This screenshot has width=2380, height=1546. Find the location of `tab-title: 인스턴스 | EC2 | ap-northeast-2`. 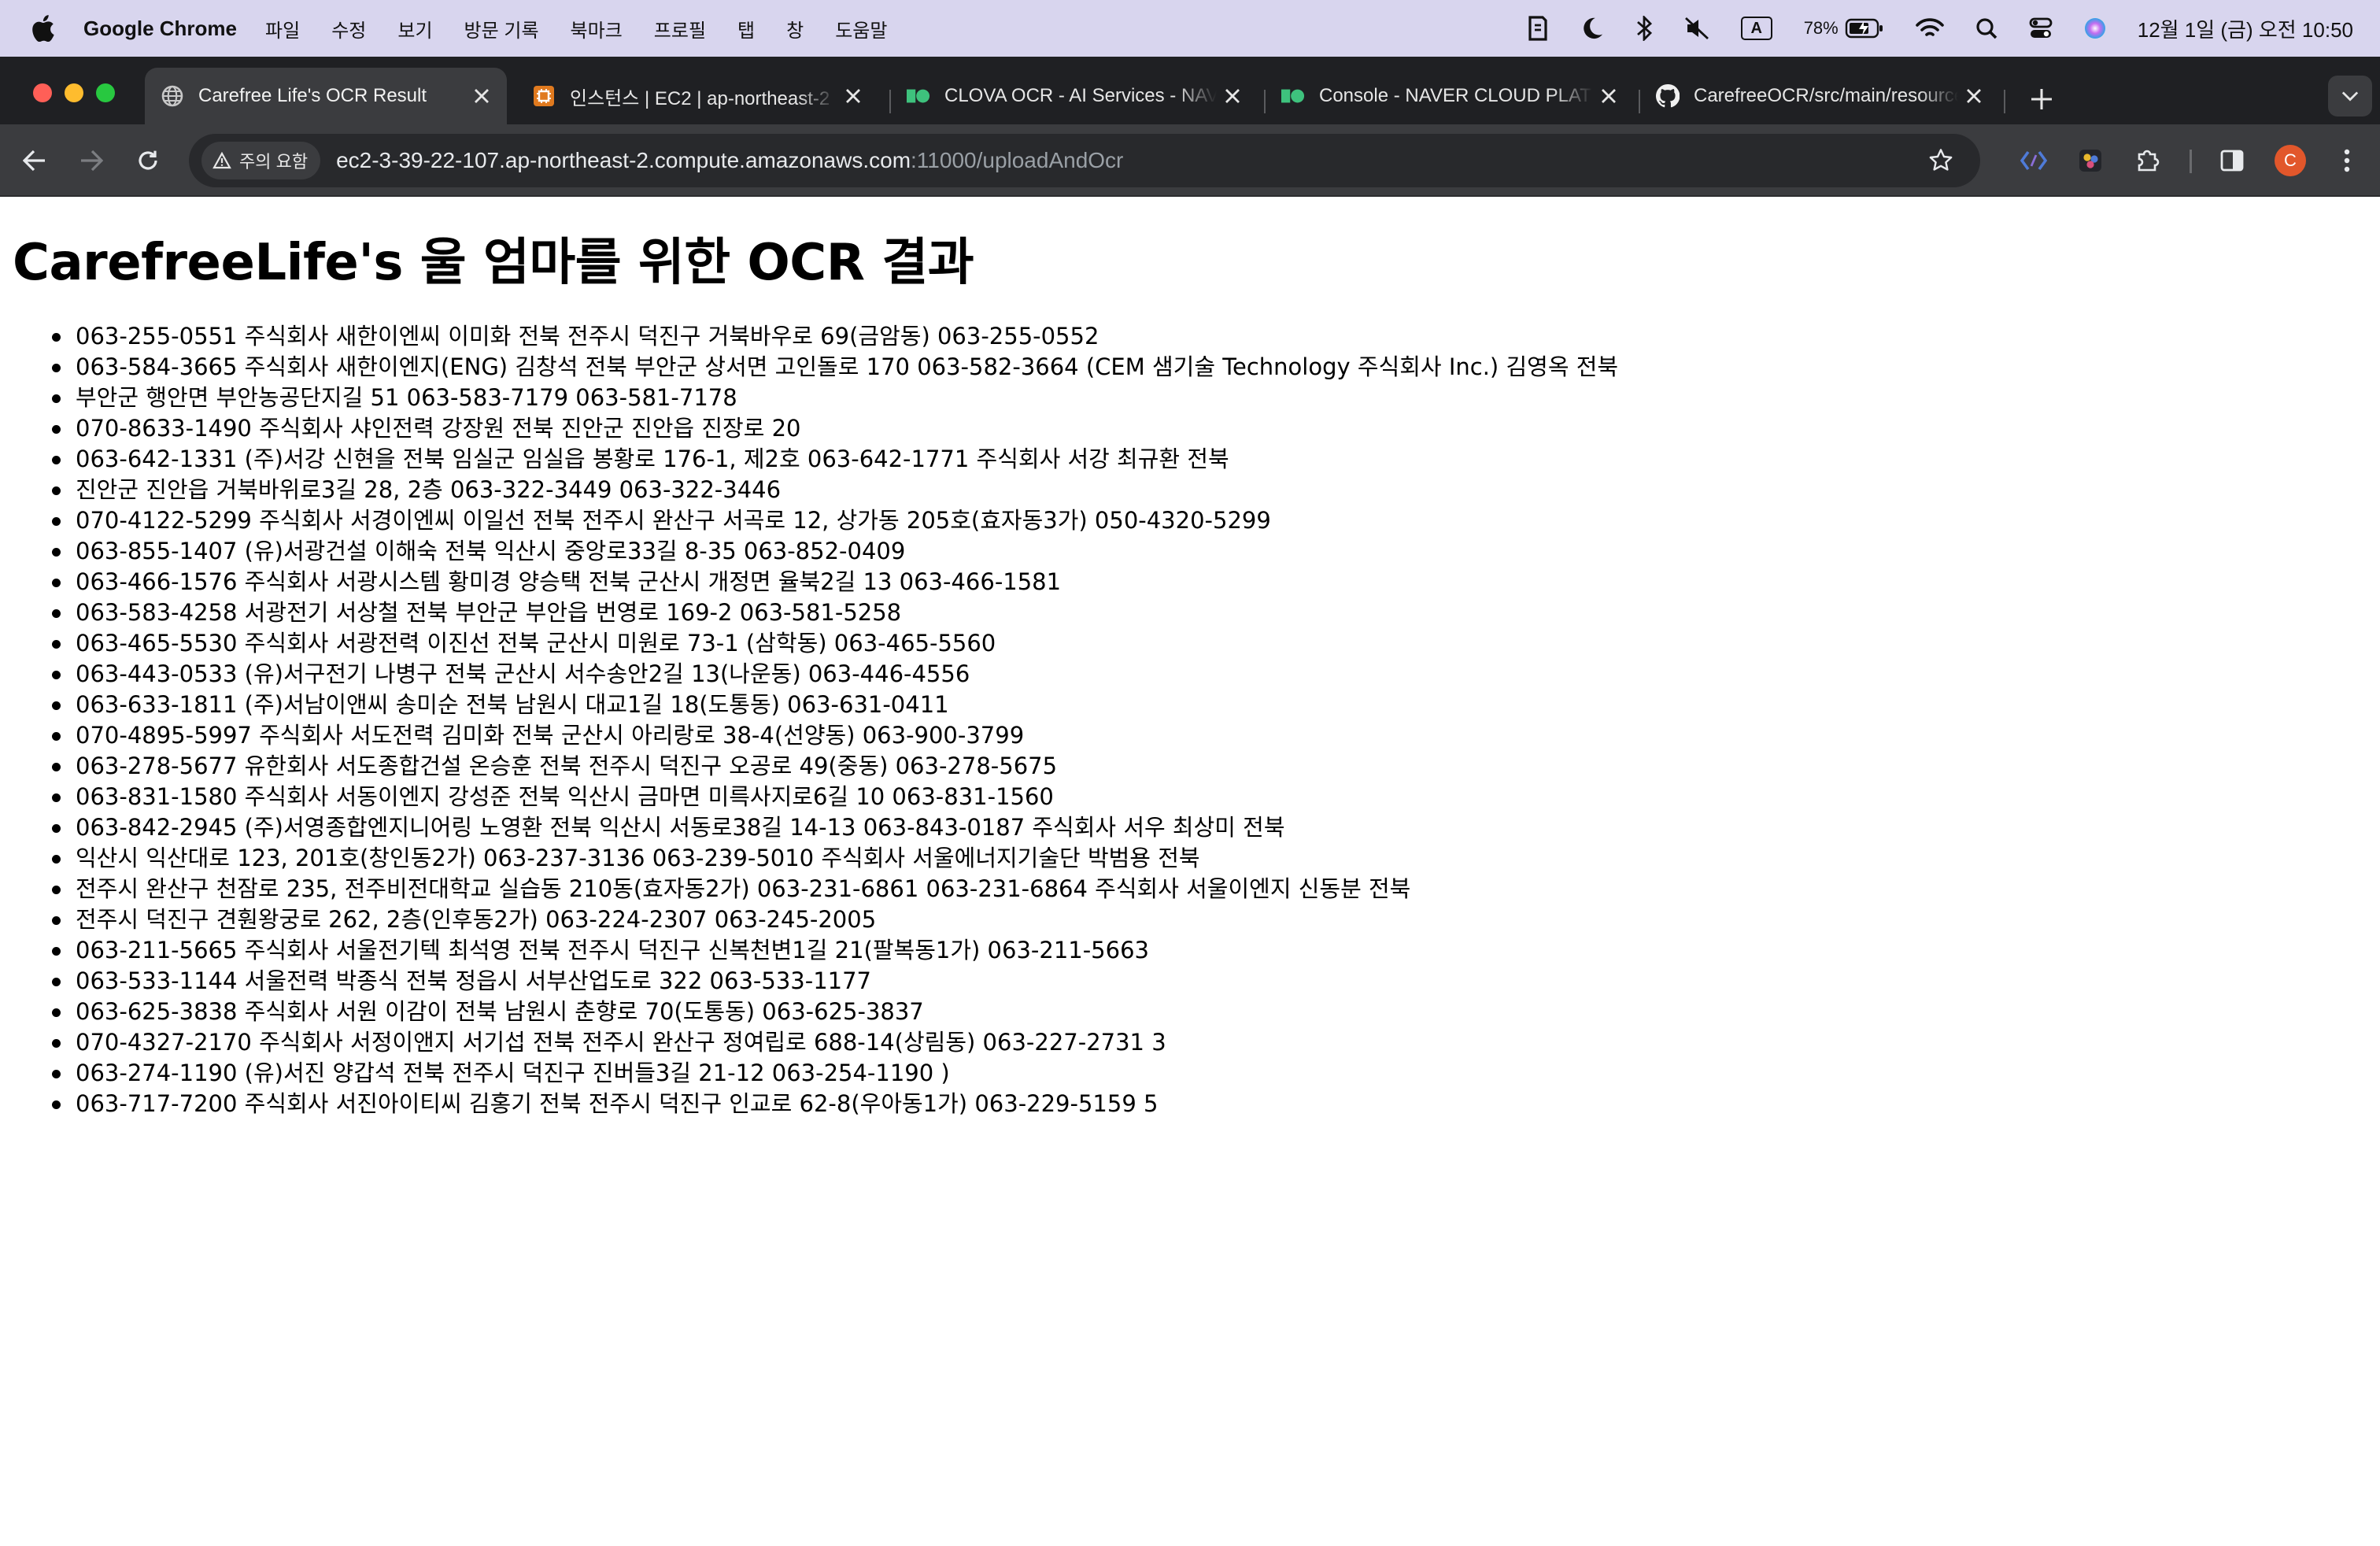

tab-title: 인스턴스 | EC2 | ap-northeast-2 is located at coordinates (700, 98).